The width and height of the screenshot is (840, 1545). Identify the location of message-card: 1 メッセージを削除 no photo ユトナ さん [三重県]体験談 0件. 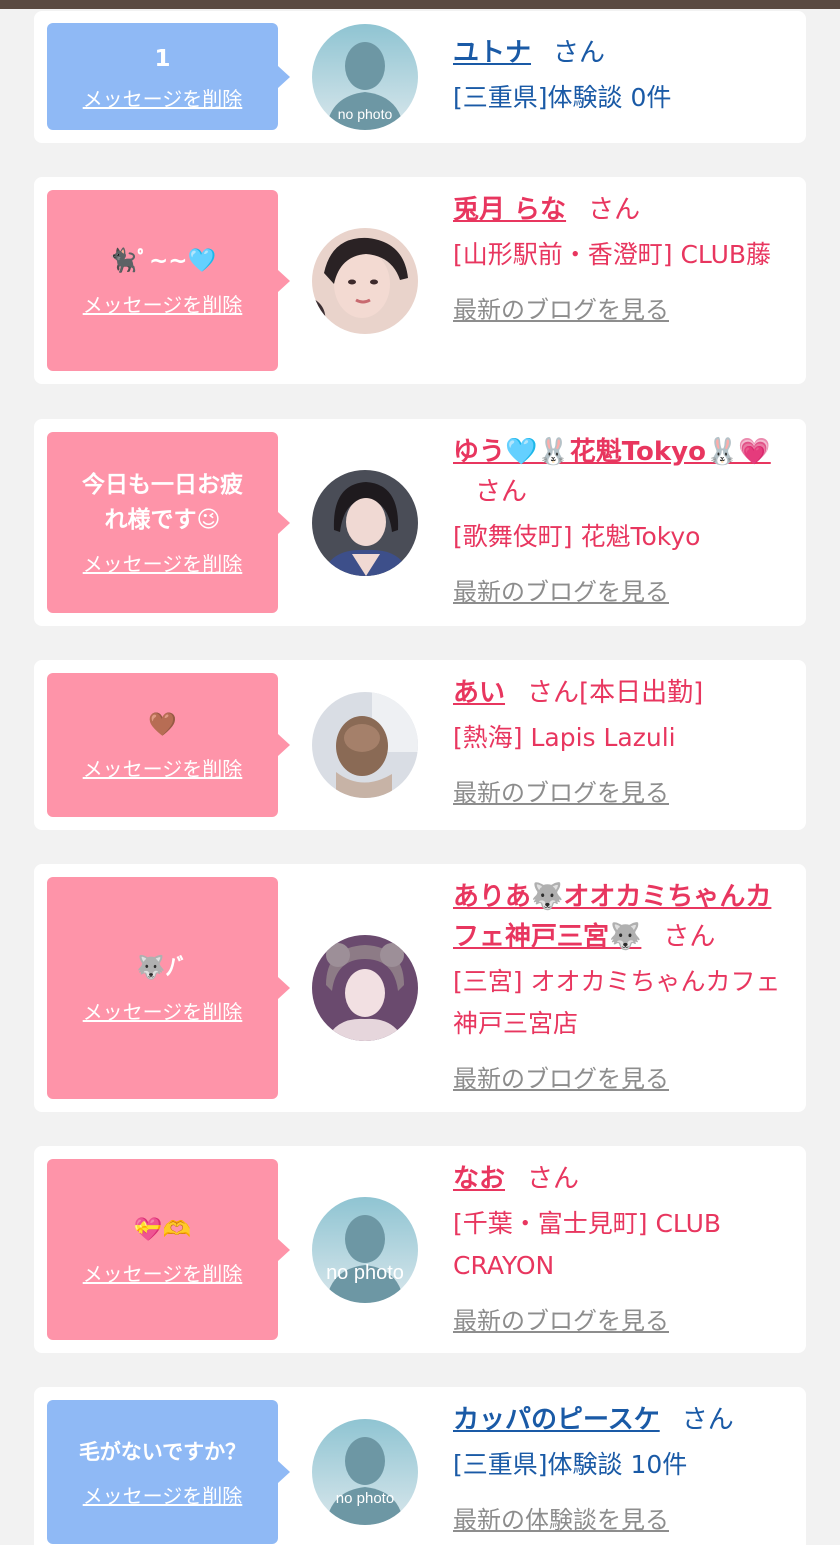
(420, 77).